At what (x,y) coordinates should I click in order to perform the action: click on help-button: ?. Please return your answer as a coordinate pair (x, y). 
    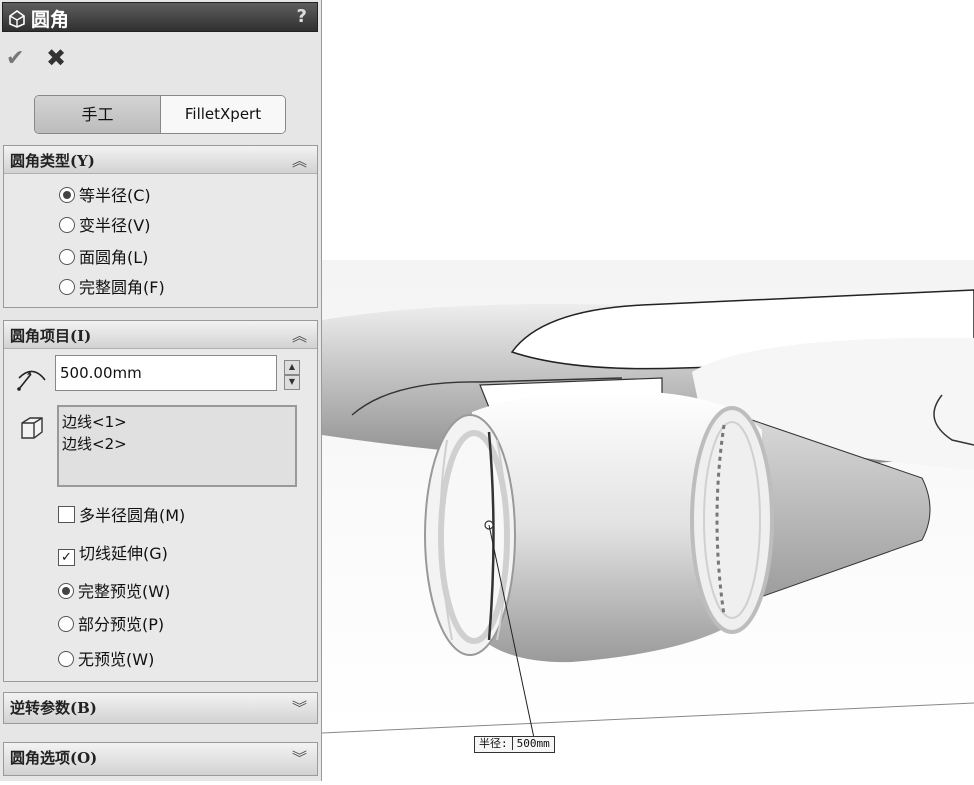
    Looking at the image, I should click on (302, 16).